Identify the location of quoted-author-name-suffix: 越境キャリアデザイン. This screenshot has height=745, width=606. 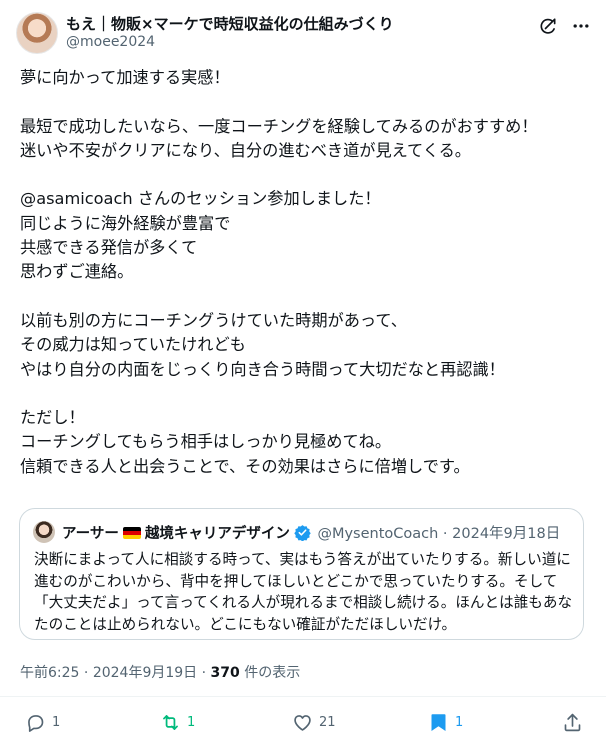
(217, 534).